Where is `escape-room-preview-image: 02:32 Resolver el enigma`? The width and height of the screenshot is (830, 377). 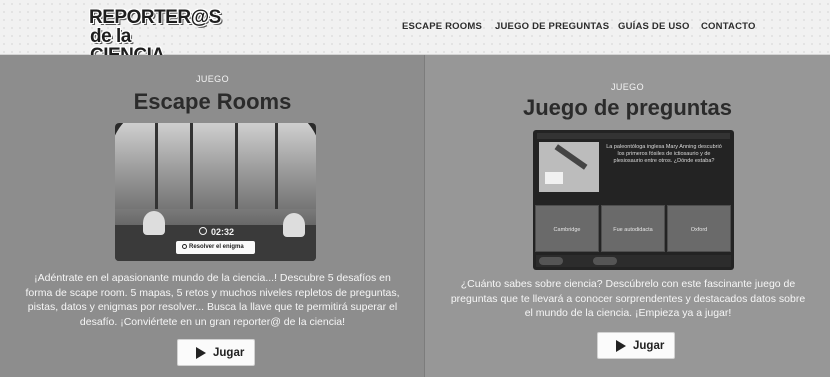 escape-room-preview-image: 02:32 Resolver el enigma is located at coordinates (215, 192).